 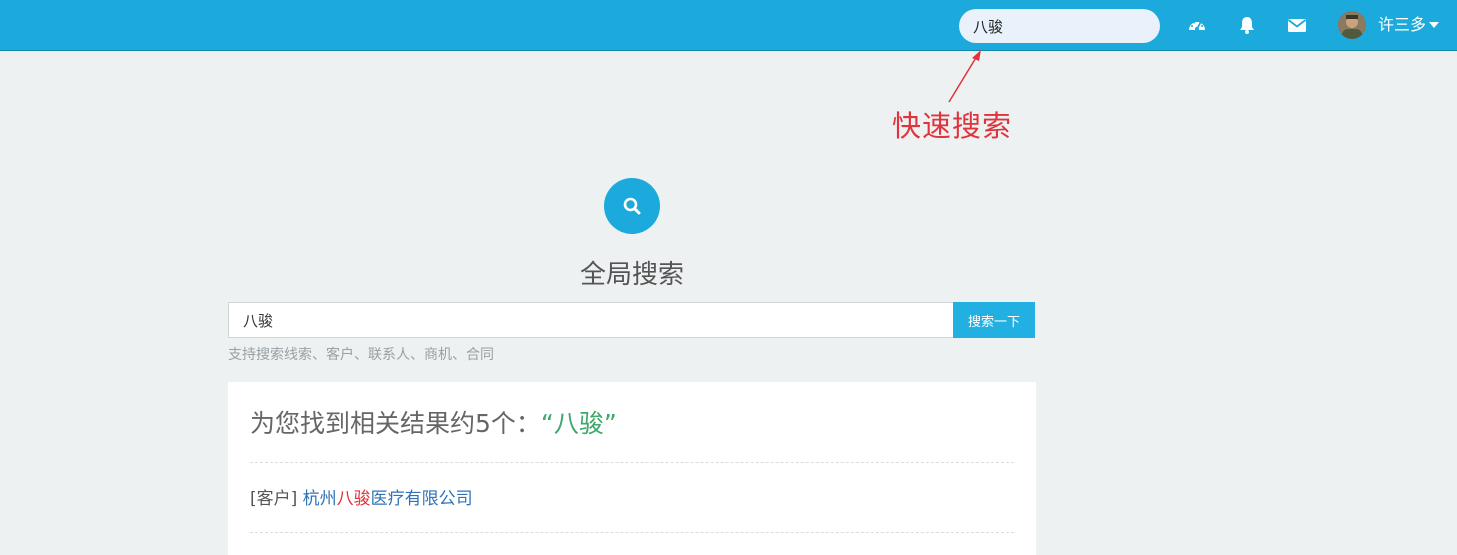 I want to click on results-summary: 为您找到相关结果约5个：“八骏”, so click(x=433, y=424).